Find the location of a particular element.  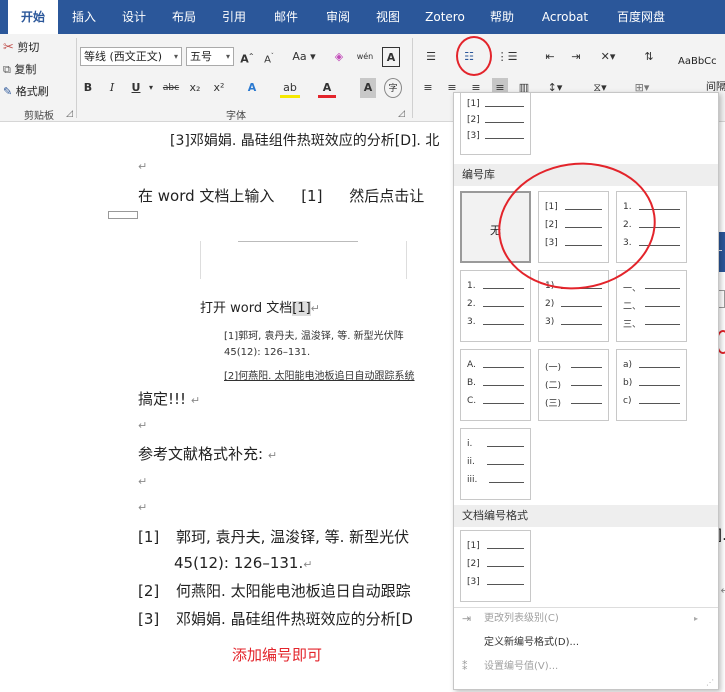

underline-button: U is located at coordinates (136, 88).